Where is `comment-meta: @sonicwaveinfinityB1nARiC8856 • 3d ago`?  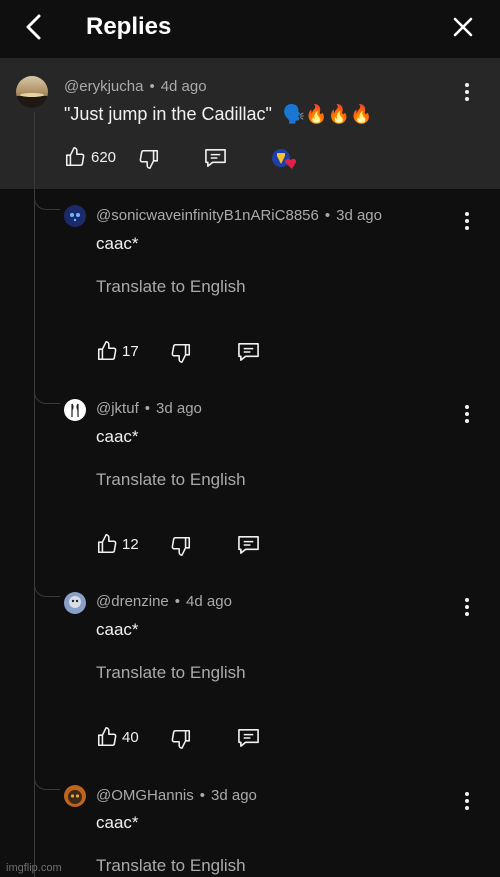 comment-meta: @sonicwaveinfinityB1nARiC8856 • 3d ago is located at coordinates (239, 215).